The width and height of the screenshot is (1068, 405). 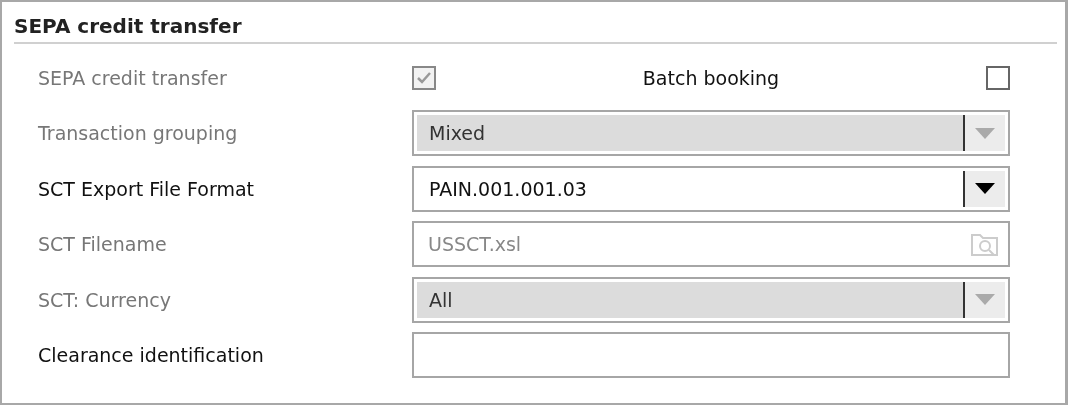 What do you see at coordinates (711, 188) in the screenshot?
I see `dropdown: PAIN.001.001.03` at bounding box center [711, 188].